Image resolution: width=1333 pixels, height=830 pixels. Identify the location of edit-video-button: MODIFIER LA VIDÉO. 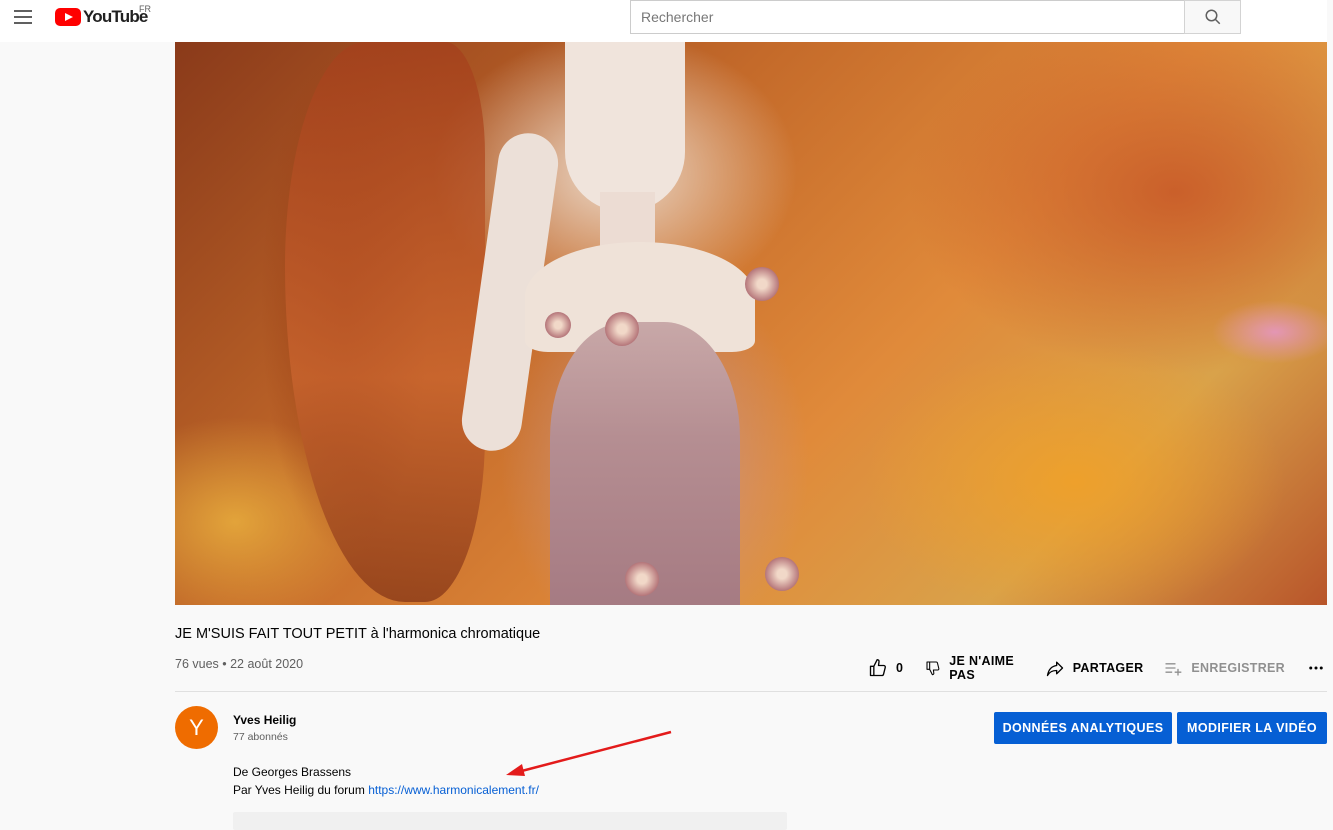
(1252, 728).